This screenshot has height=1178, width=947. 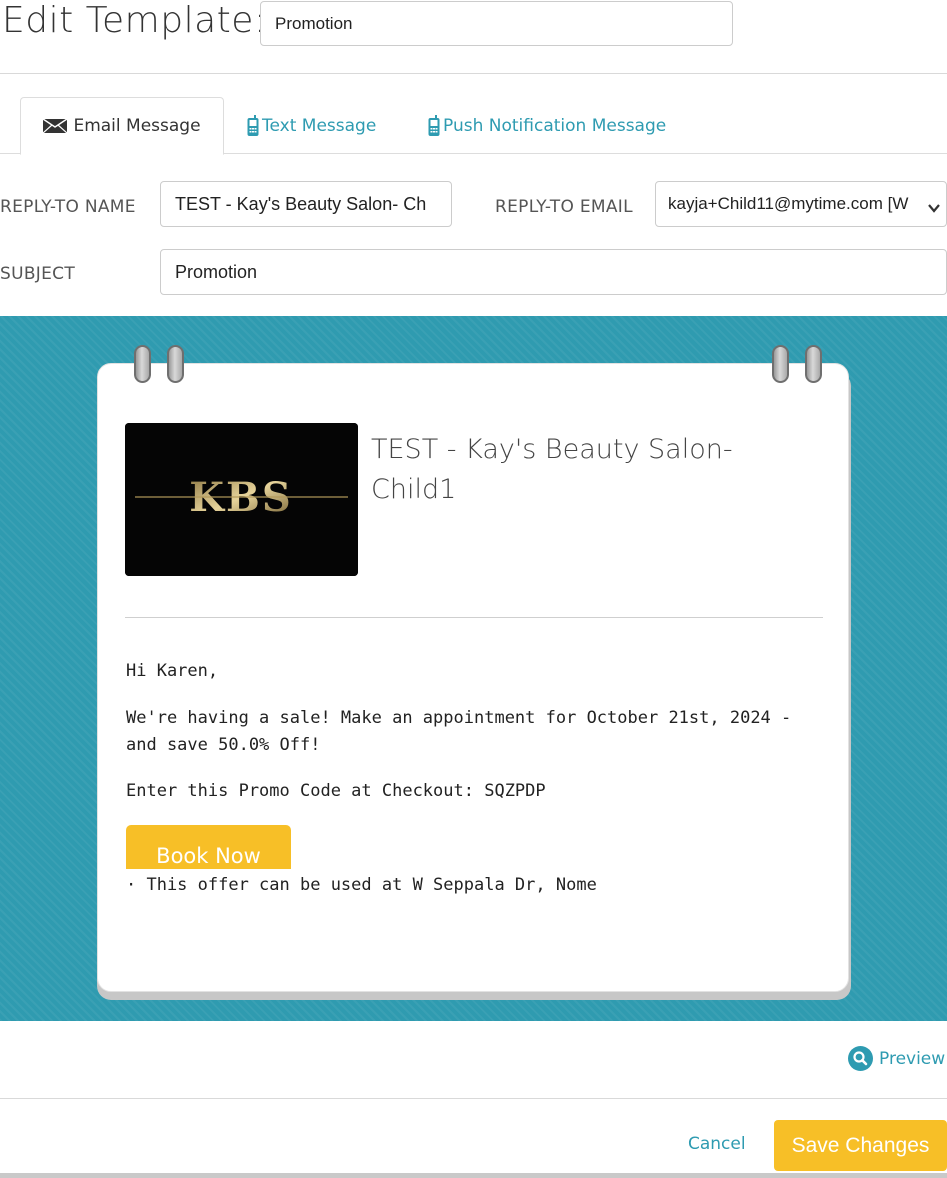 What do you see at coordinates (717, 1144) in the screenshot?
I see `cancel-button: Cancel` at bounding box center [717, 1144].